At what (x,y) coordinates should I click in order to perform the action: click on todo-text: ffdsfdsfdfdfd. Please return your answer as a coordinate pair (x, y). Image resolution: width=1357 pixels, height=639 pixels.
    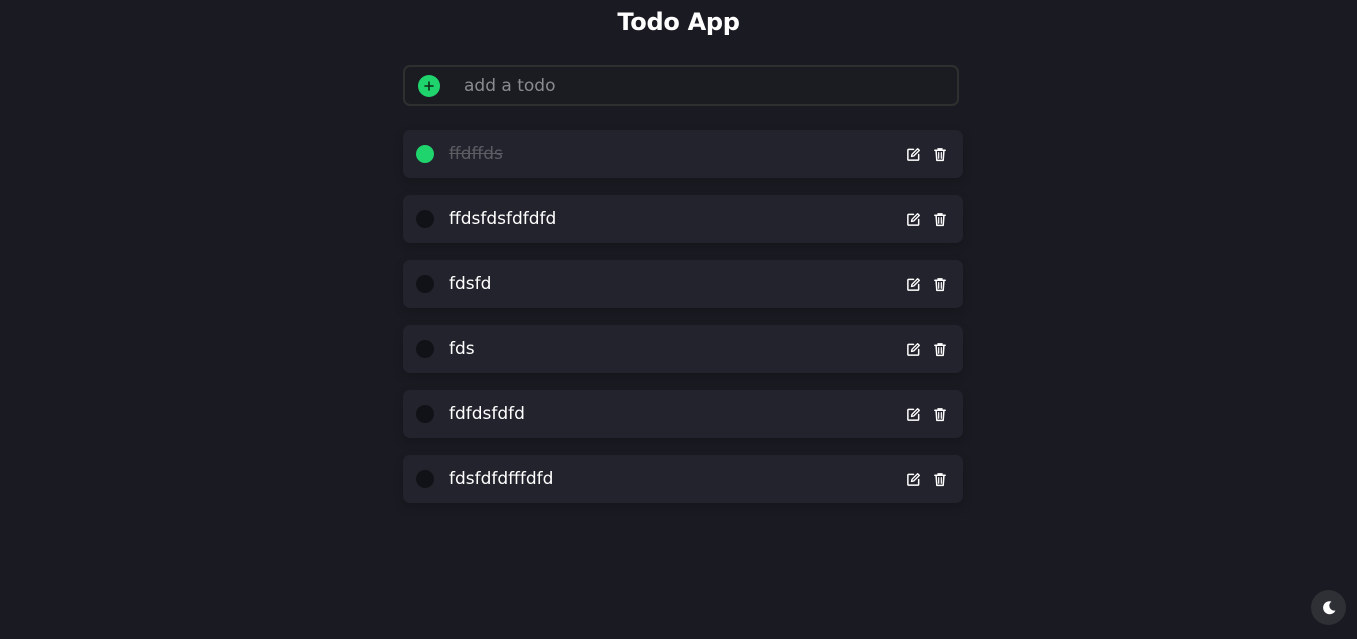
    Looking at the image, I should click on (503, 219).